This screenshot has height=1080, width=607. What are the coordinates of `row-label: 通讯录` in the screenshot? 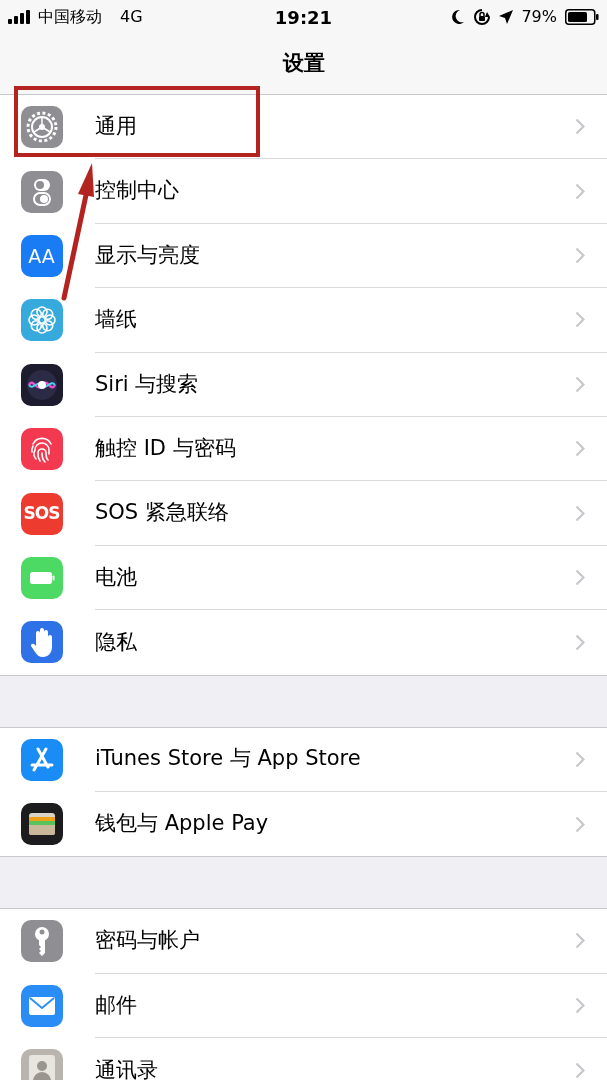 It's located at (127, 1068).